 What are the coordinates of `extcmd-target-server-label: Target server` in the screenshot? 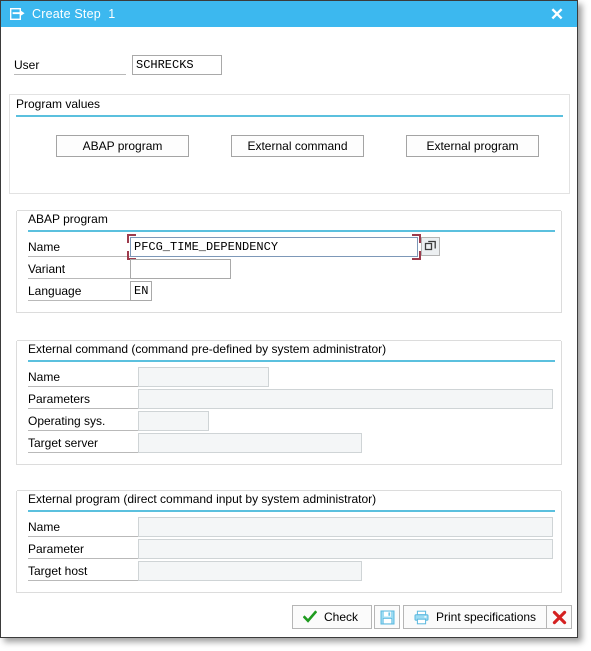 It's located at (83, 443).